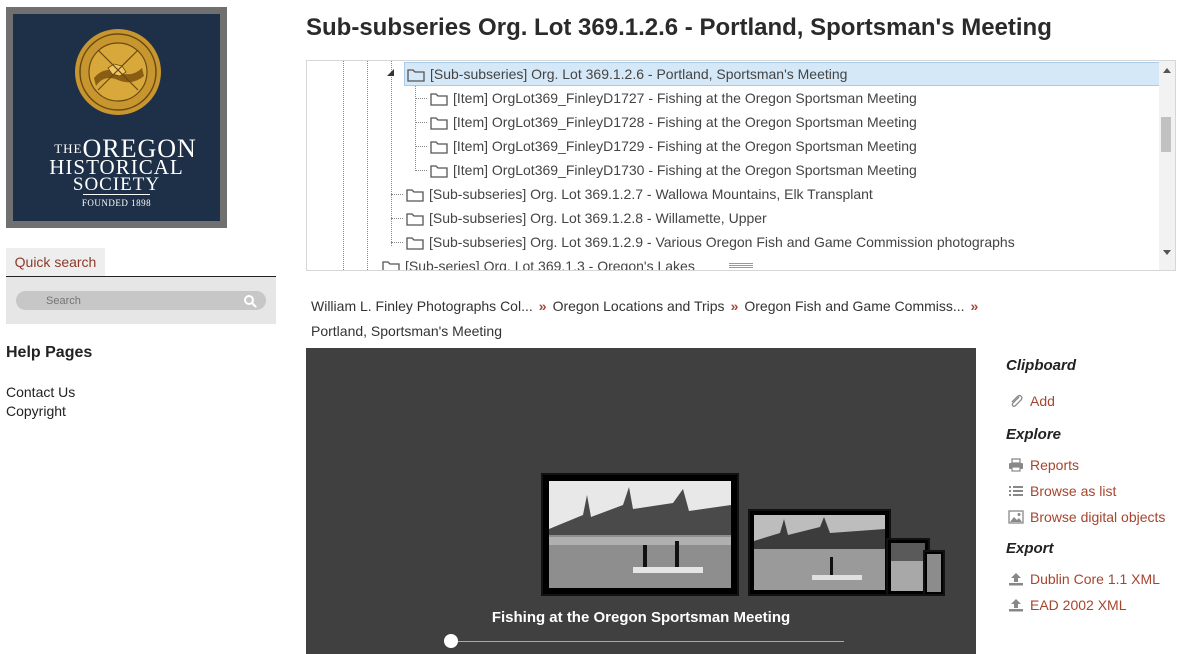 This screenshot has height=654, width=1182. I want to click on reports-link: Reports, so click(1043, 465).